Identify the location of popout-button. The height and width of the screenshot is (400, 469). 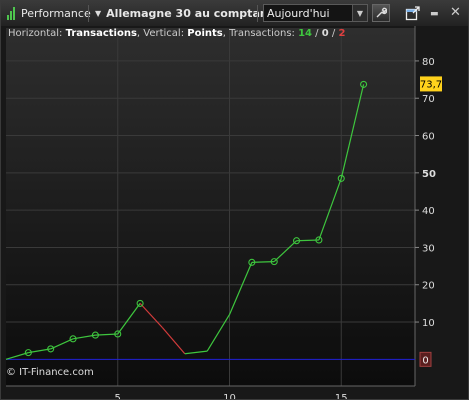
(413, 13).